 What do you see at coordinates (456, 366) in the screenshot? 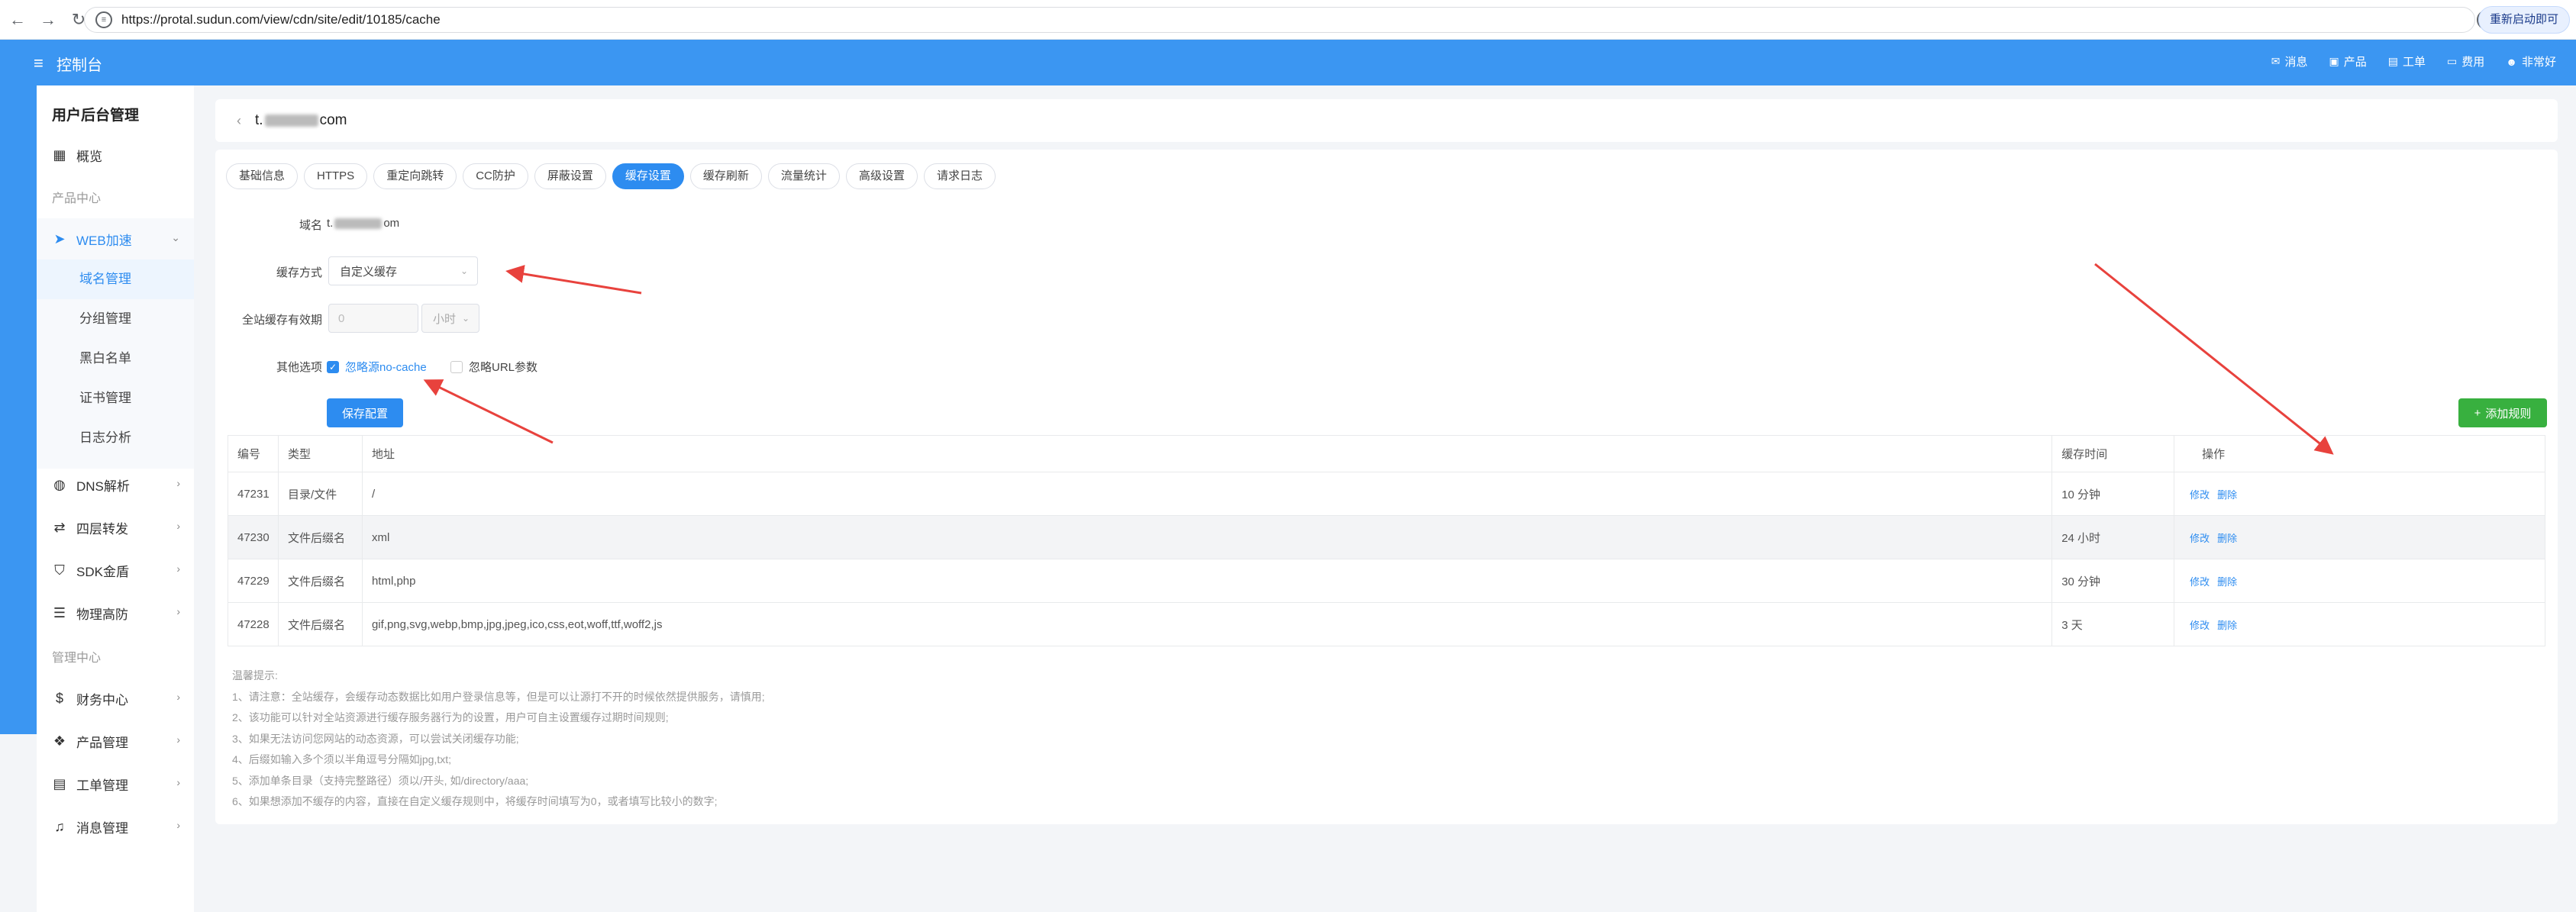
I see `checkbox-unchecked-icon` at bounding box center [456, 366].